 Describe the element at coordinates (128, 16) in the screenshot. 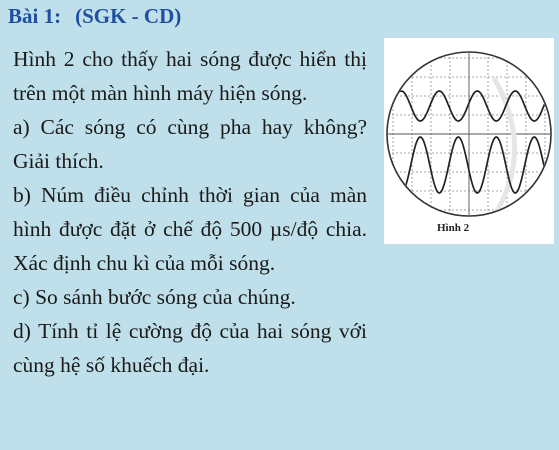

I see `exercise-source: (SGK - CD)` at that location.